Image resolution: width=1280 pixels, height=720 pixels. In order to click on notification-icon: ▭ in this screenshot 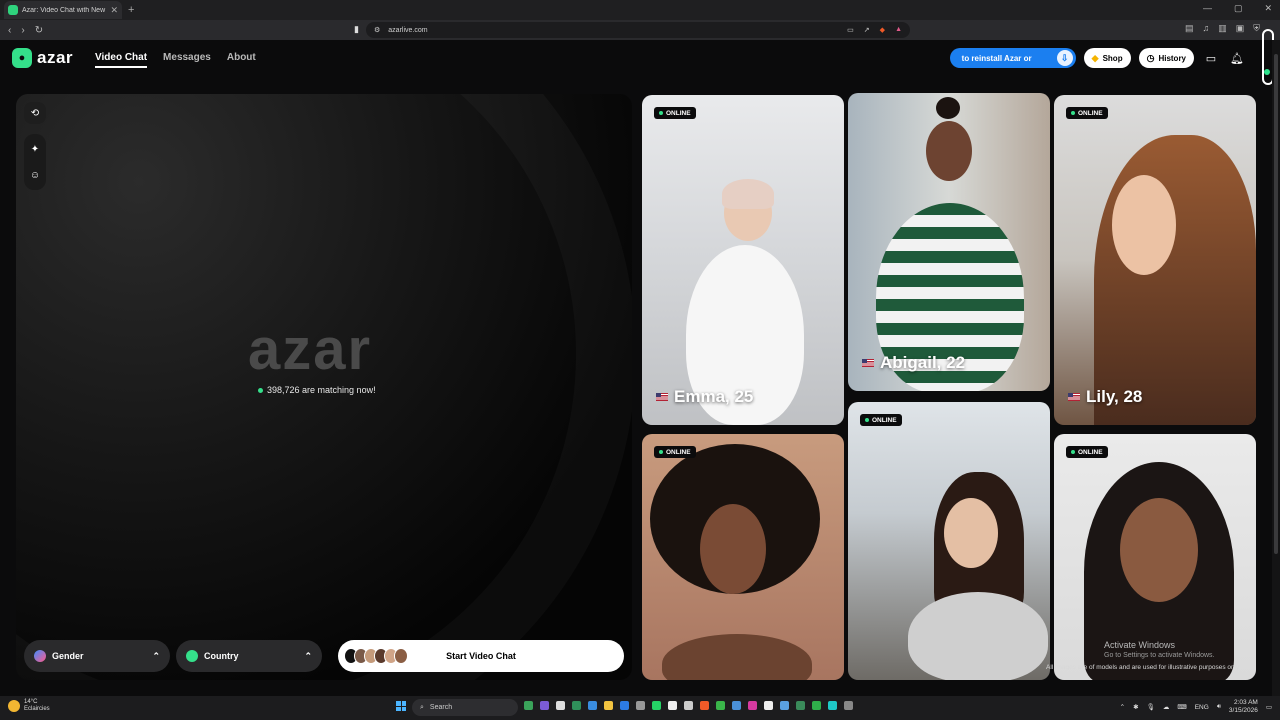, I will do `click(1269, 707)`.